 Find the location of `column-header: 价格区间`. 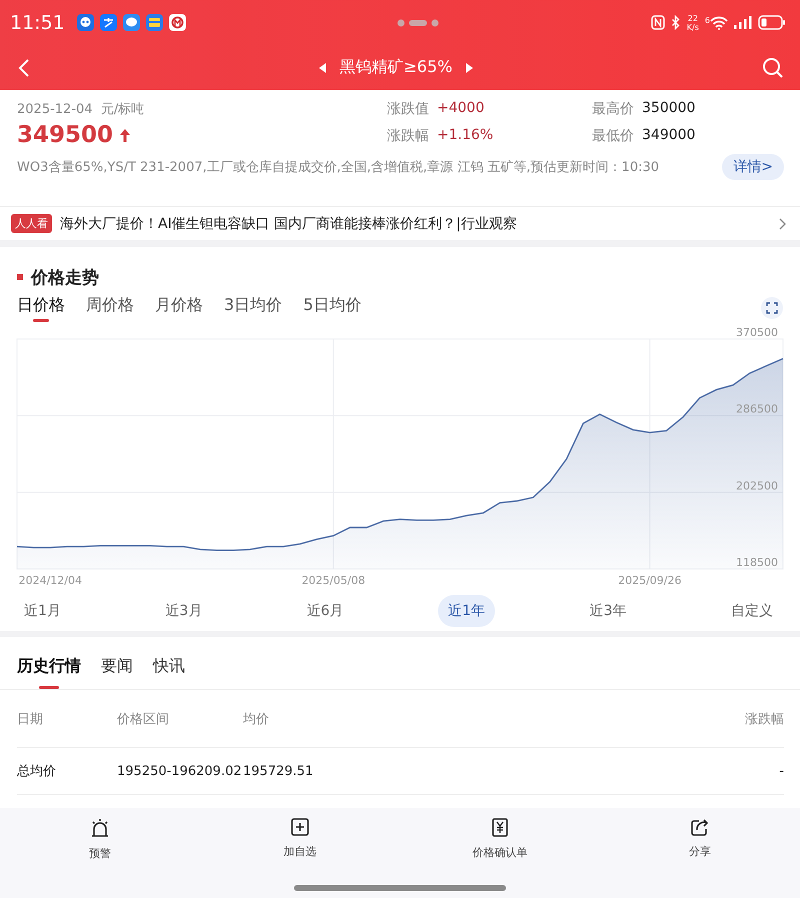

column-header: 价格区间 is located at coordinates (143, 719).